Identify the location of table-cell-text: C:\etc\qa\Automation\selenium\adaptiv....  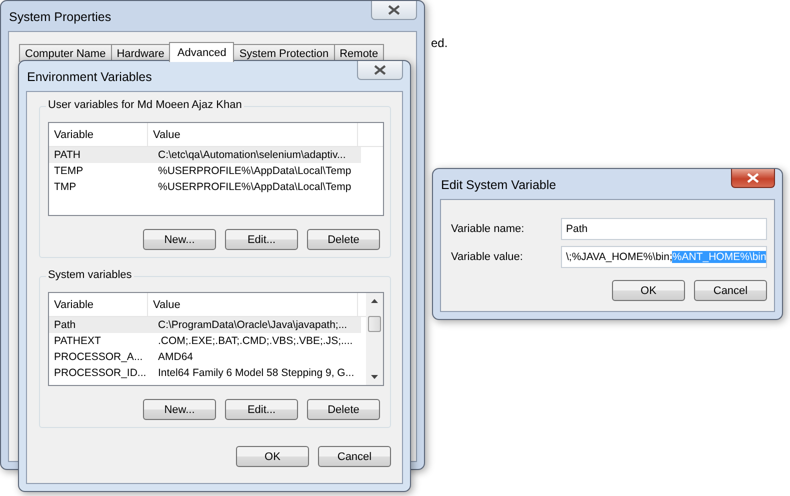
(252, 155).